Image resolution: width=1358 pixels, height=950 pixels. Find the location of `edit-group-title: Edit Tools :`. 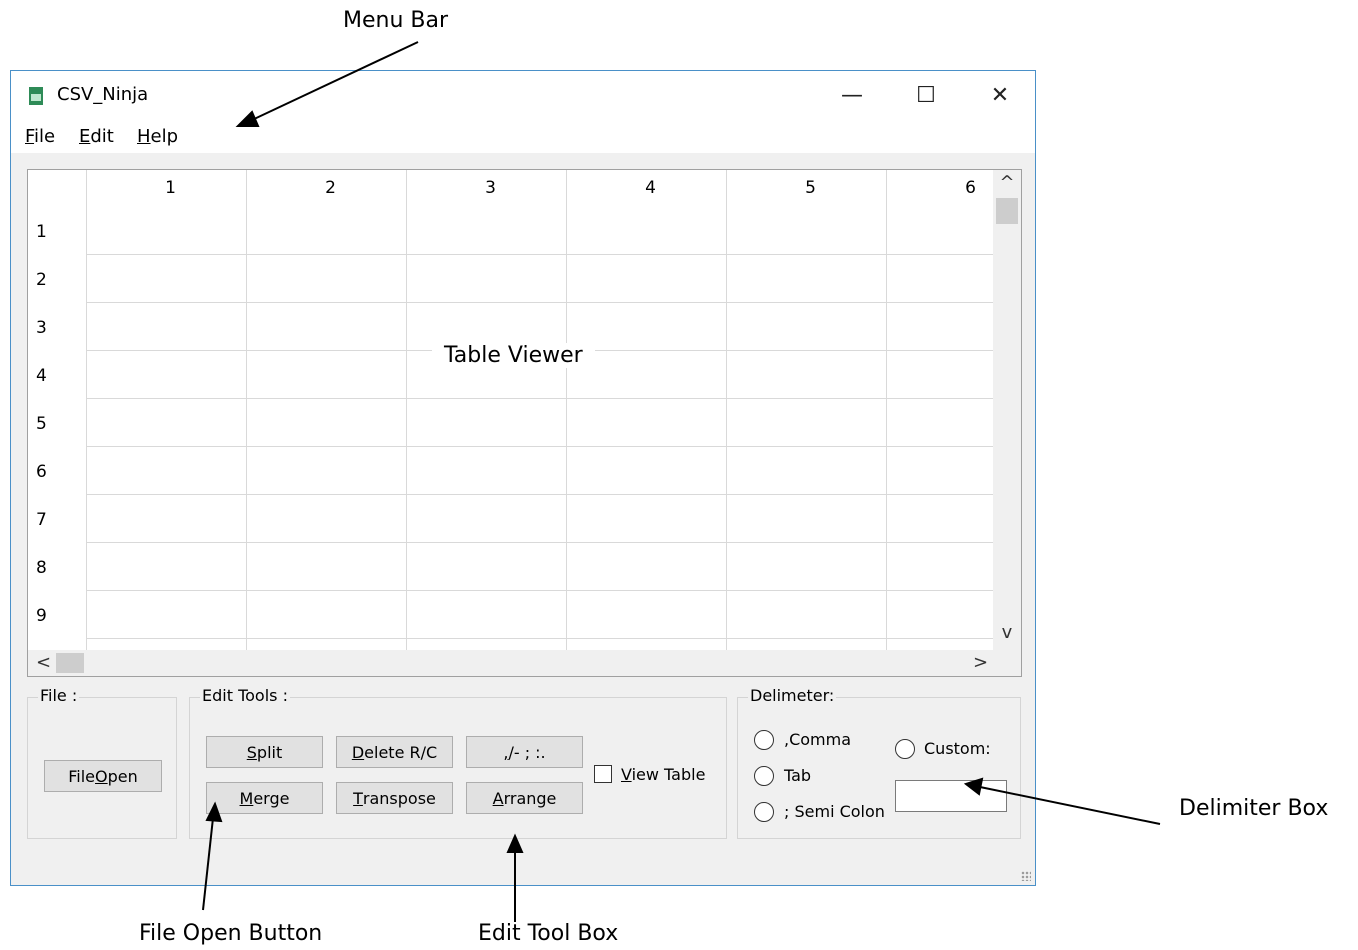

edit-group-title: Edit Tools : is located at coordinates (245, 695).